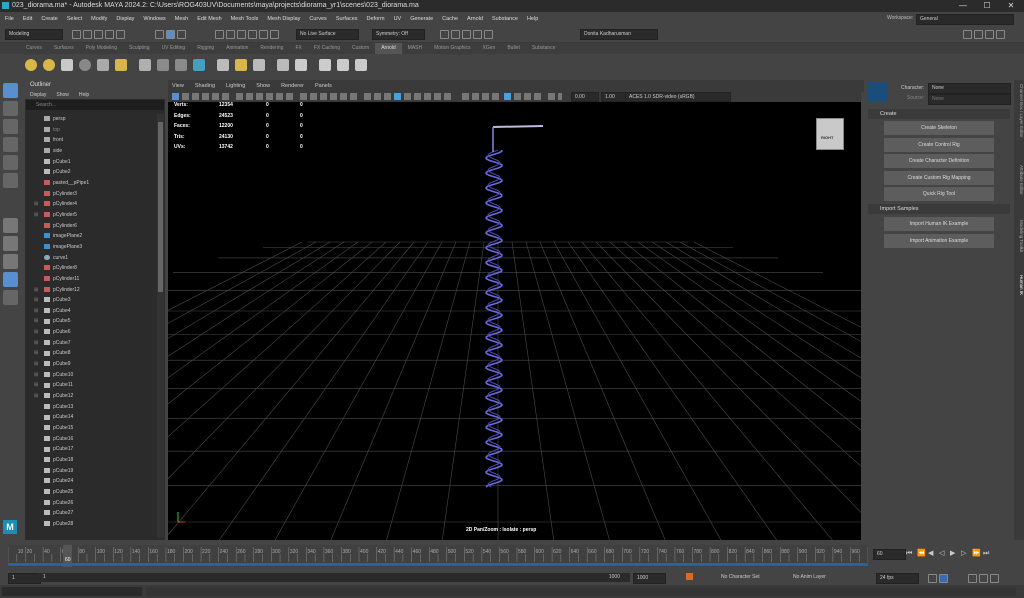  What do you see at coordinates (109, 34) in the screenshot?
I see `undo-icon` at bounding box center [109, 34].